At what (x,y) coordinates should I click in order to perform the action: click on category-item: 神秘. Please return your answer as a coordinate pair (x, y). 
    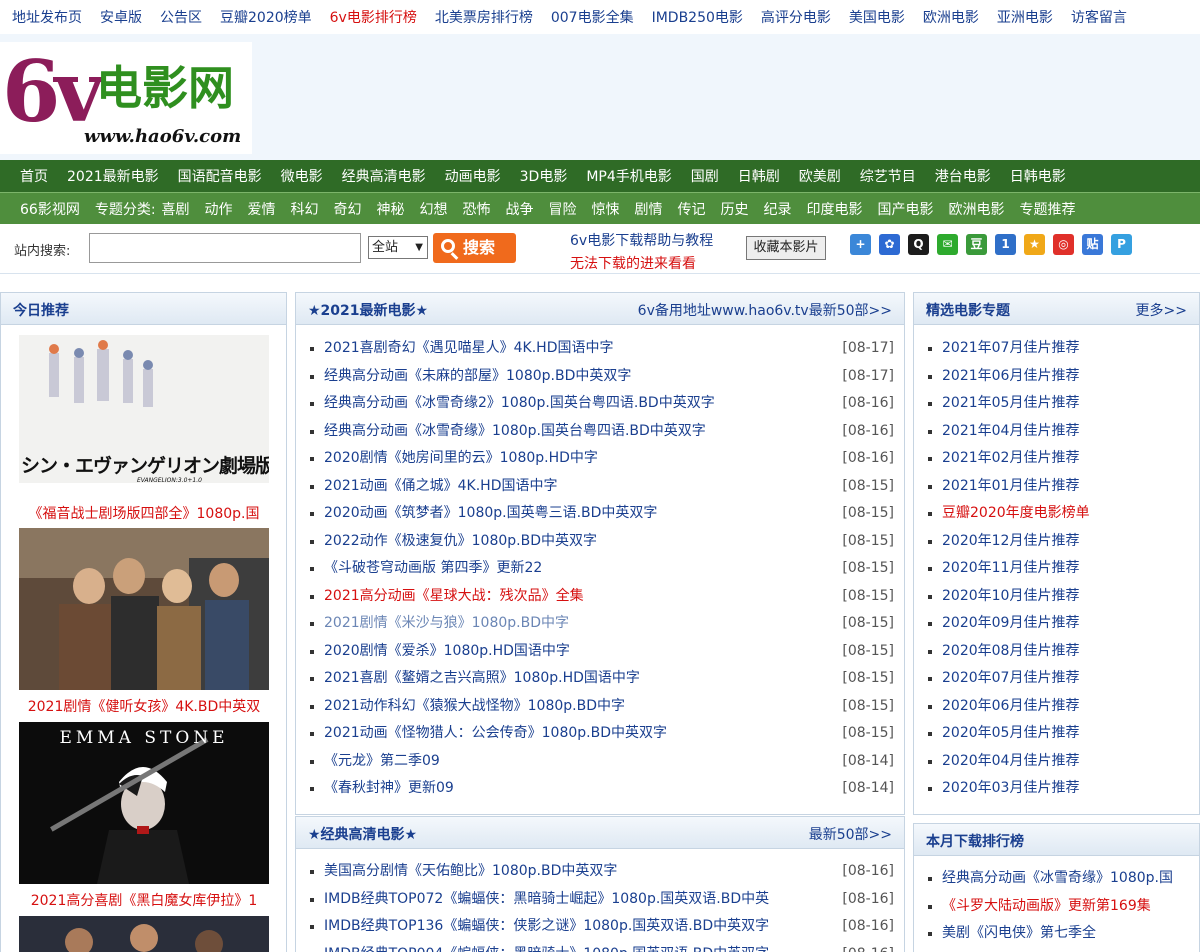
    Looking at the image, I should click on (391, 209).